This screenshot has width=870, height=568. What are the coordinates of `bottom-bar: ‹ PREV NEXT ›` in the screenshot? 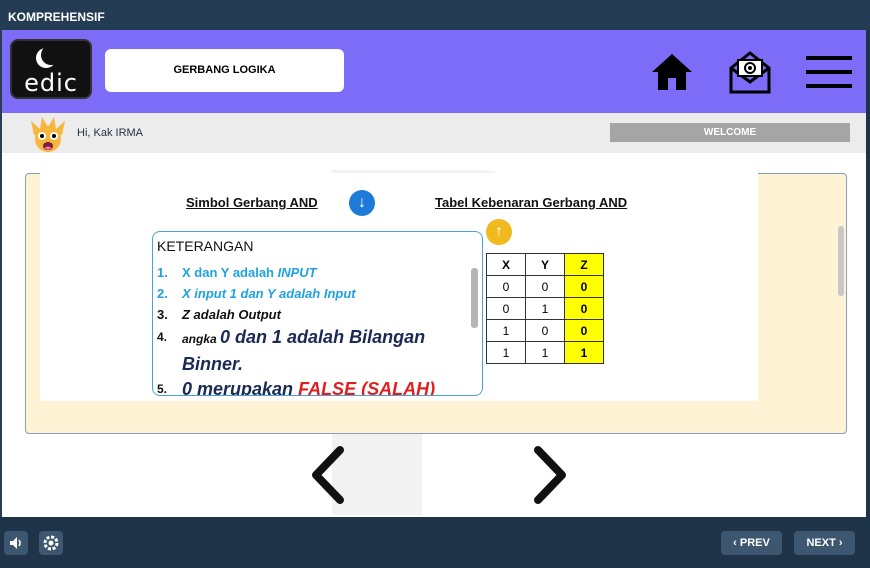 It's located at (435, 542).